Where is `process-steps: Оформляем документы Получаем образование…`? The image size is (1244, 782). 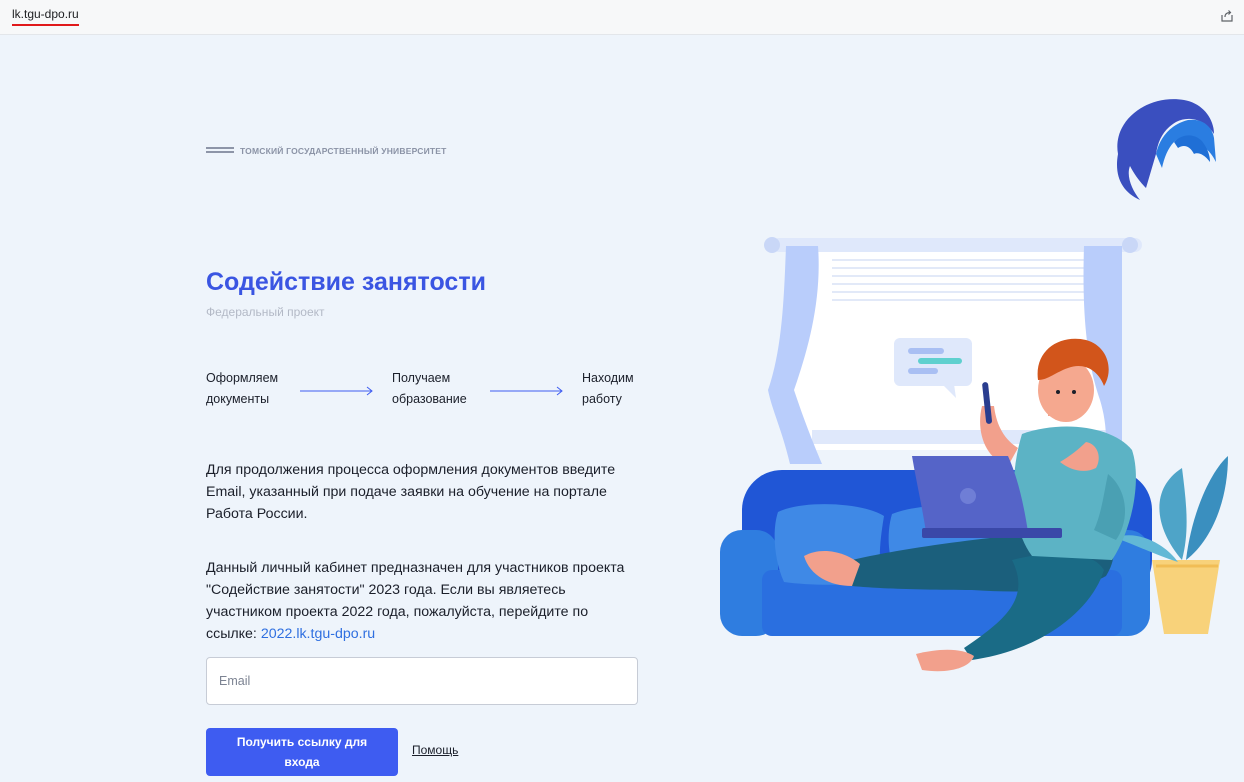 process-steps: Оформляем документы Получаем образование… is located at coordinates (426, 388).